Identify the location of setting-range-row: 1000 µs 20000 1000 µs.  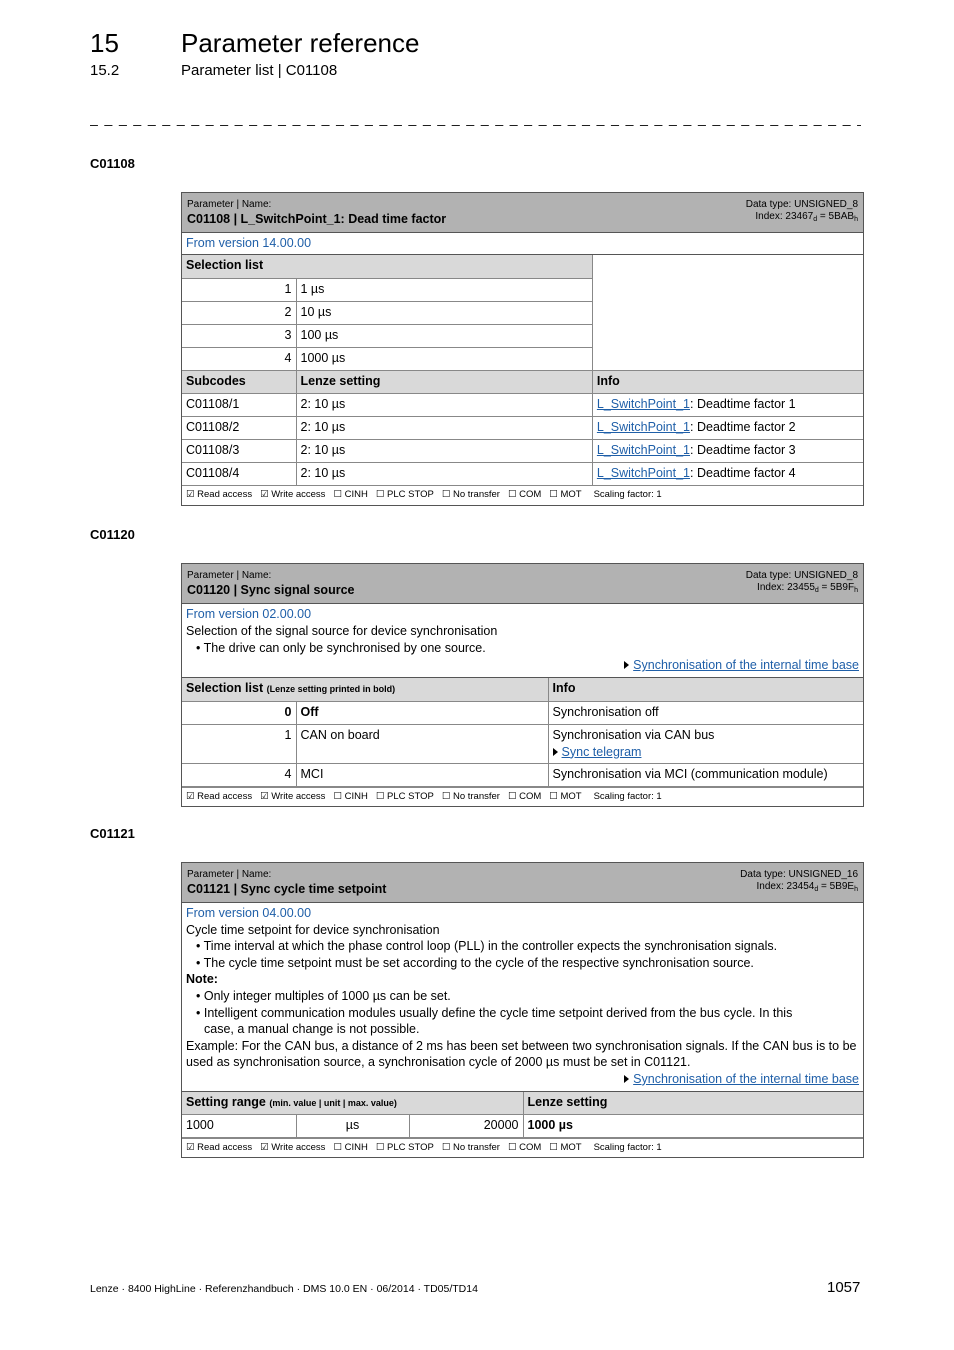
(522, 1126).